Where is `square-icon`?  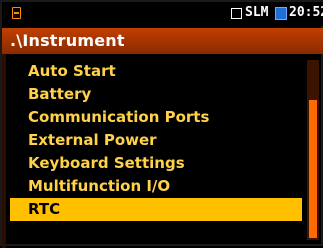 square-icon is located at coordinates (236, 13).